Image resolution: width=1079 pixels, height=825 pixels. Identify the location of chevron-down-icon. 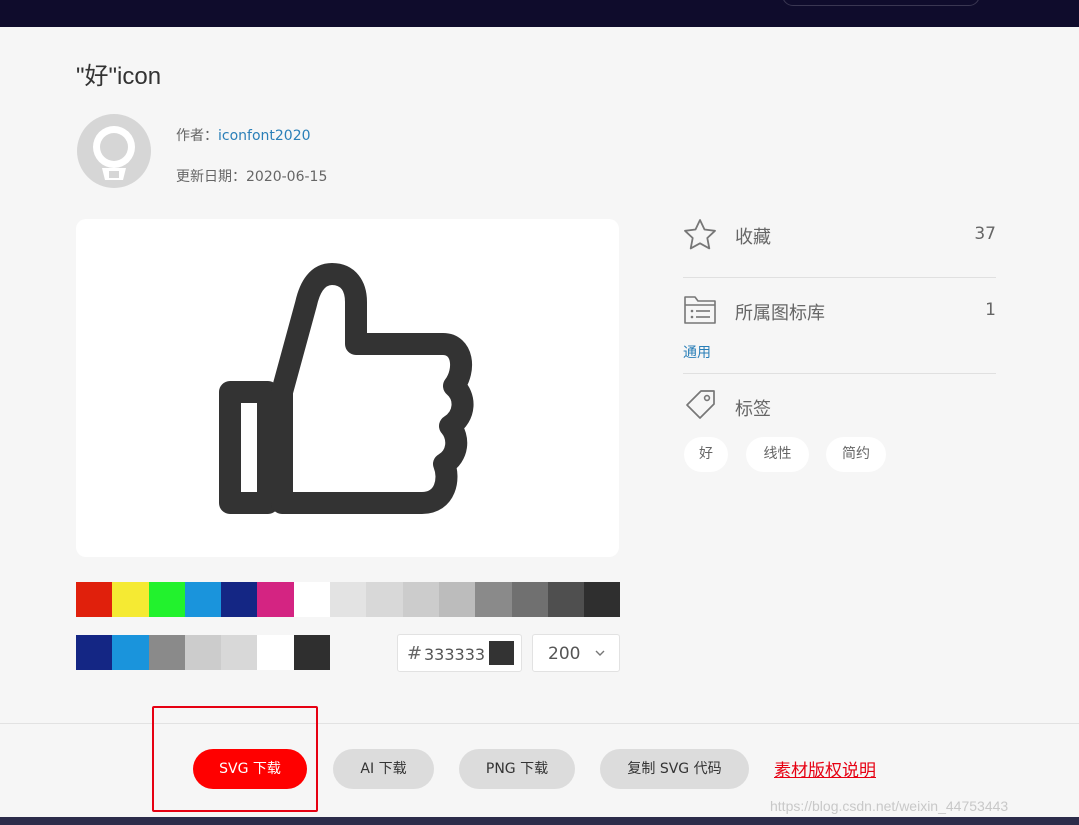
(600, 653).